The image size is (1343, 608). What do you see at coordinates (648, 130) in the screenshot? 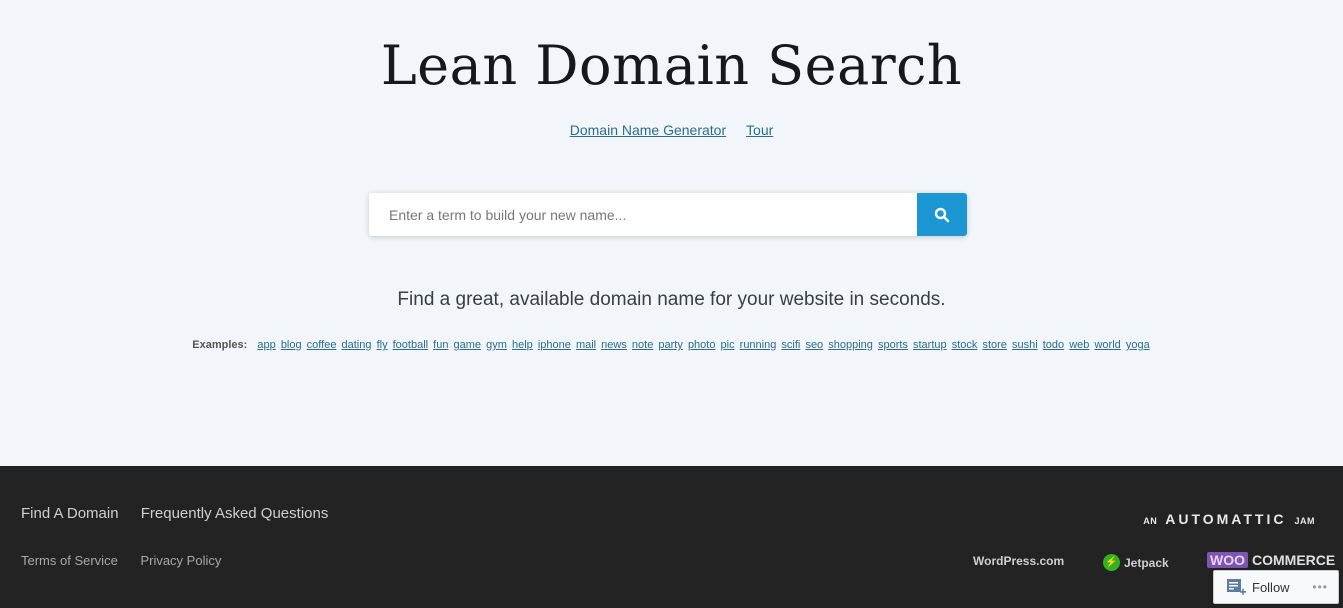
I see `nav-domain-name-generator: Domain Name Generator` at bounding box center [648, 130].